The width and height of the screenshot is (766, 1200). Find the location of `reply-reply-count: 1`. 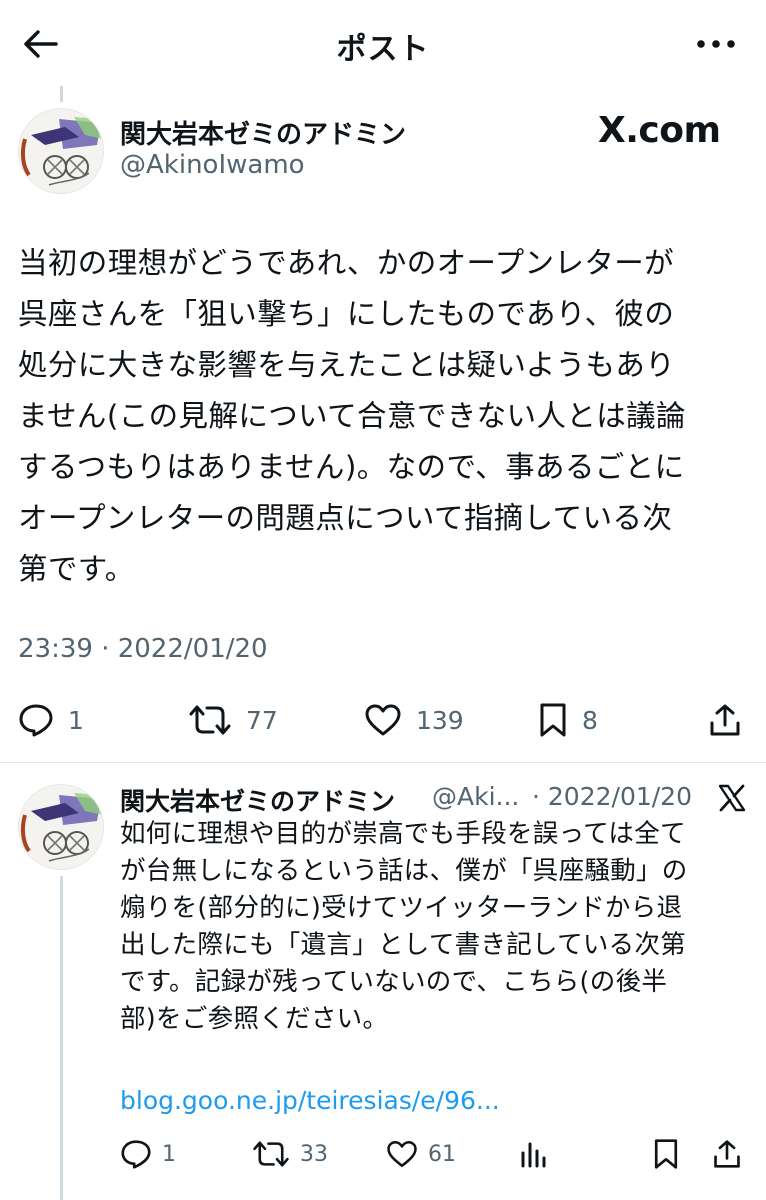

reply-reply-count: 1 is located at coordinates (169, 1154).